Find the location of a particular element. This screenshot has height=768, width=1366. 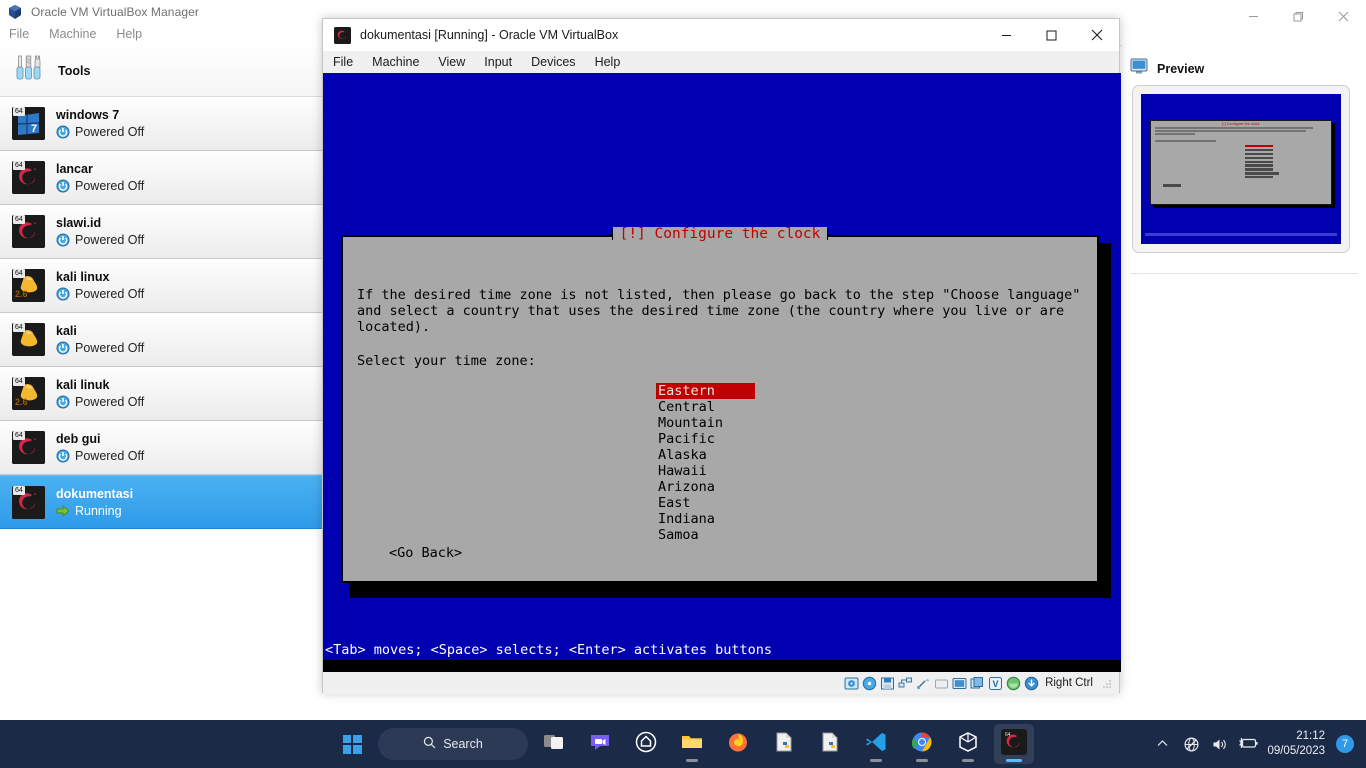

vm-menu-machine: Machine is located at coordinates (395, 62).